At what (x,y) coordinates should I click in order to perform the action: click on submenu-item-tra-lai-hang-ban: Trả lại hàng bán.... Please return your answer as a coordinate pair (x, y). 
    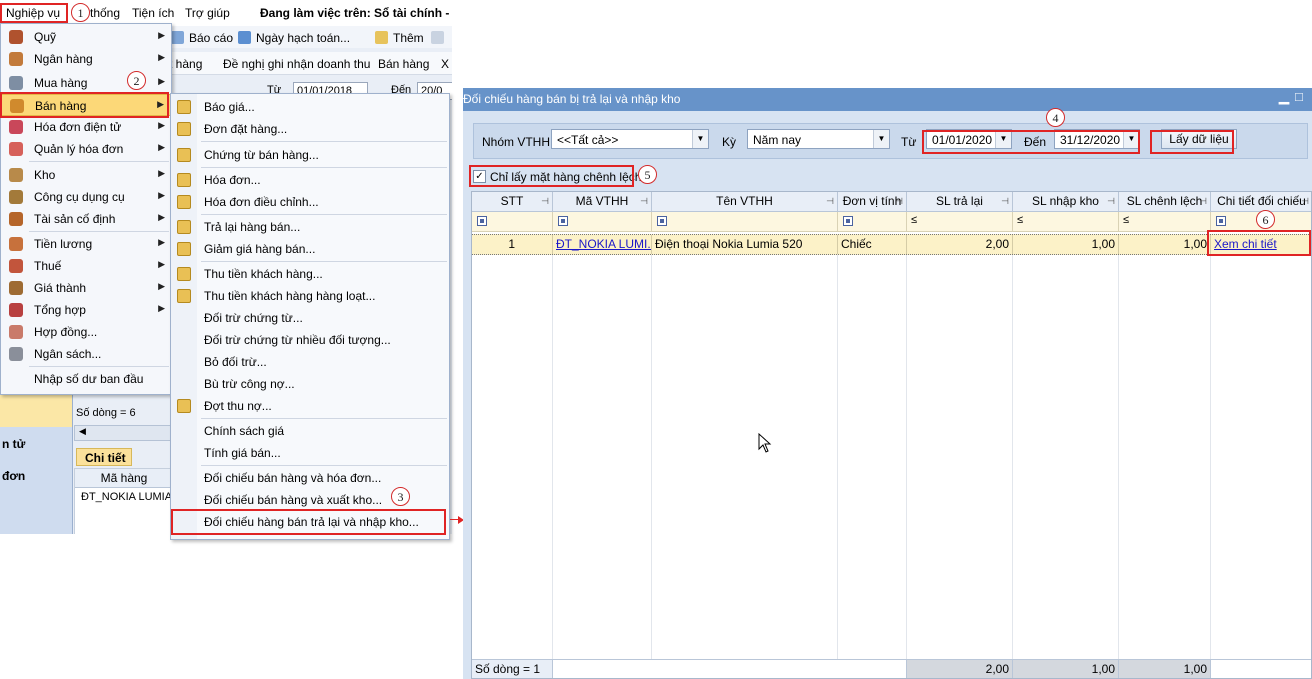
    Looking at the image, I should click on (310, 227).